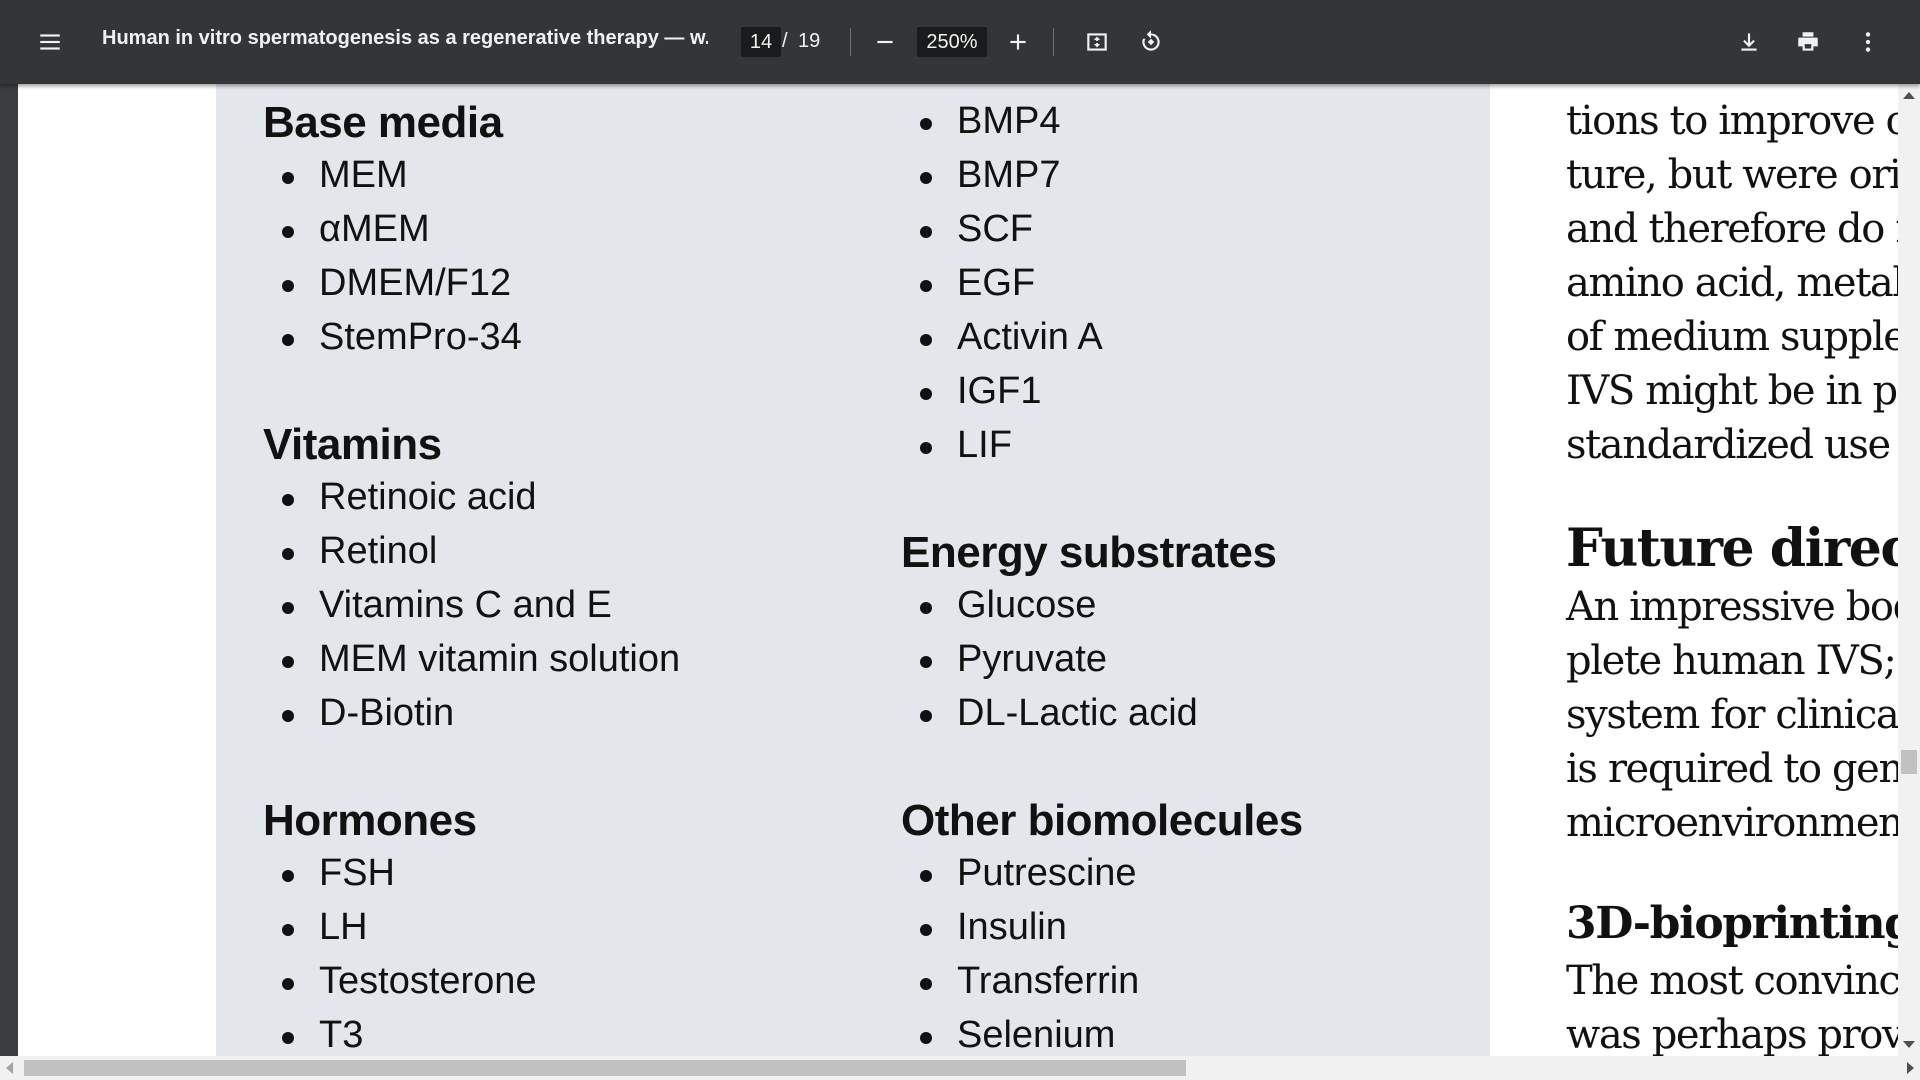 This screenshot has height=1080, width=1920. I want to click on list-item: MEM, so click(345, 175).